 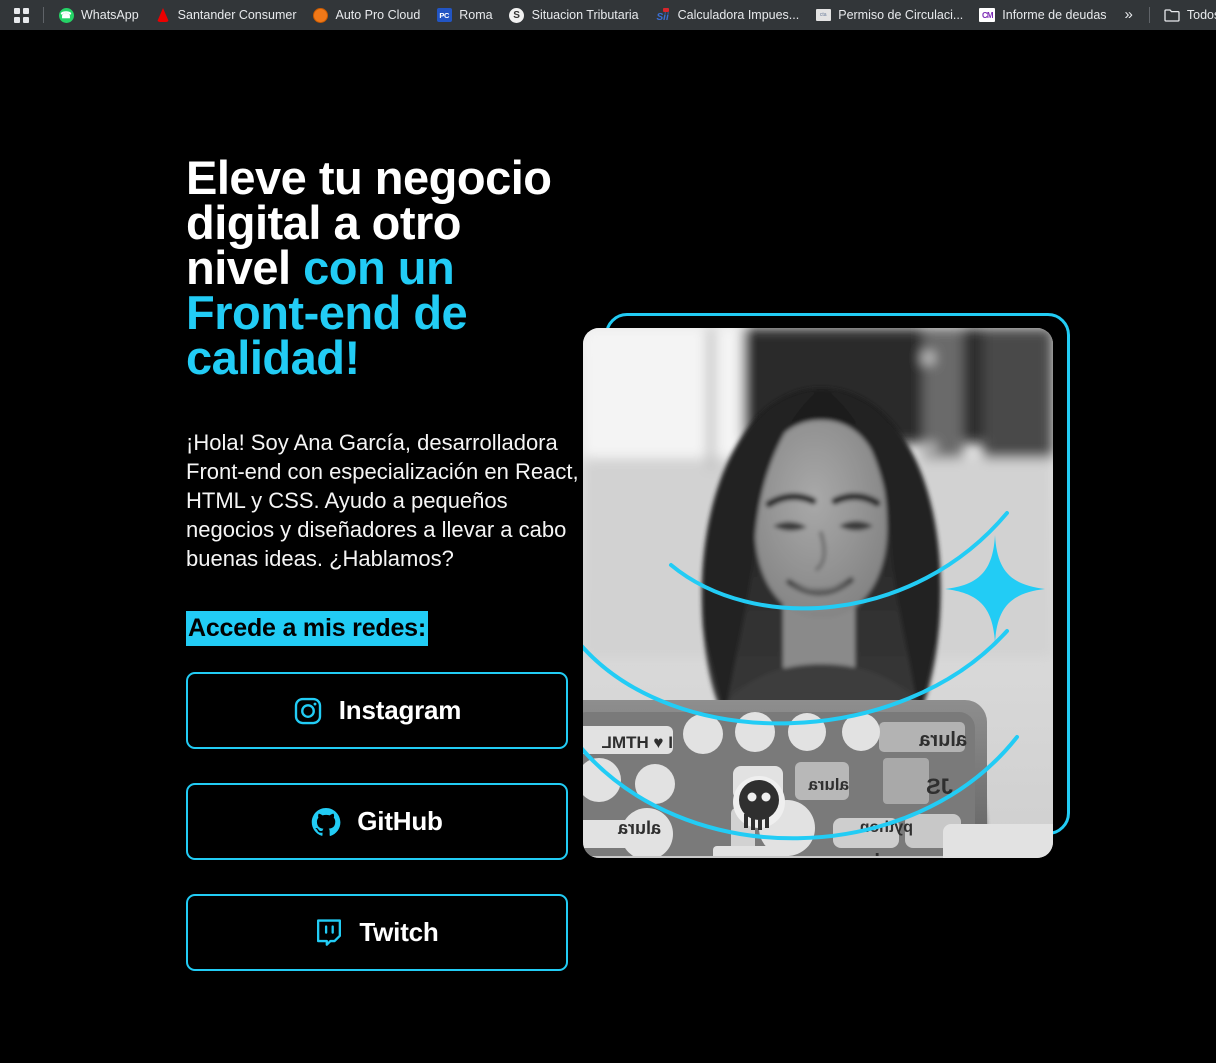 What do you see at coordinates (326, 822) in the screenshot?
I see `github-icon` at bounding box center [326, 822].